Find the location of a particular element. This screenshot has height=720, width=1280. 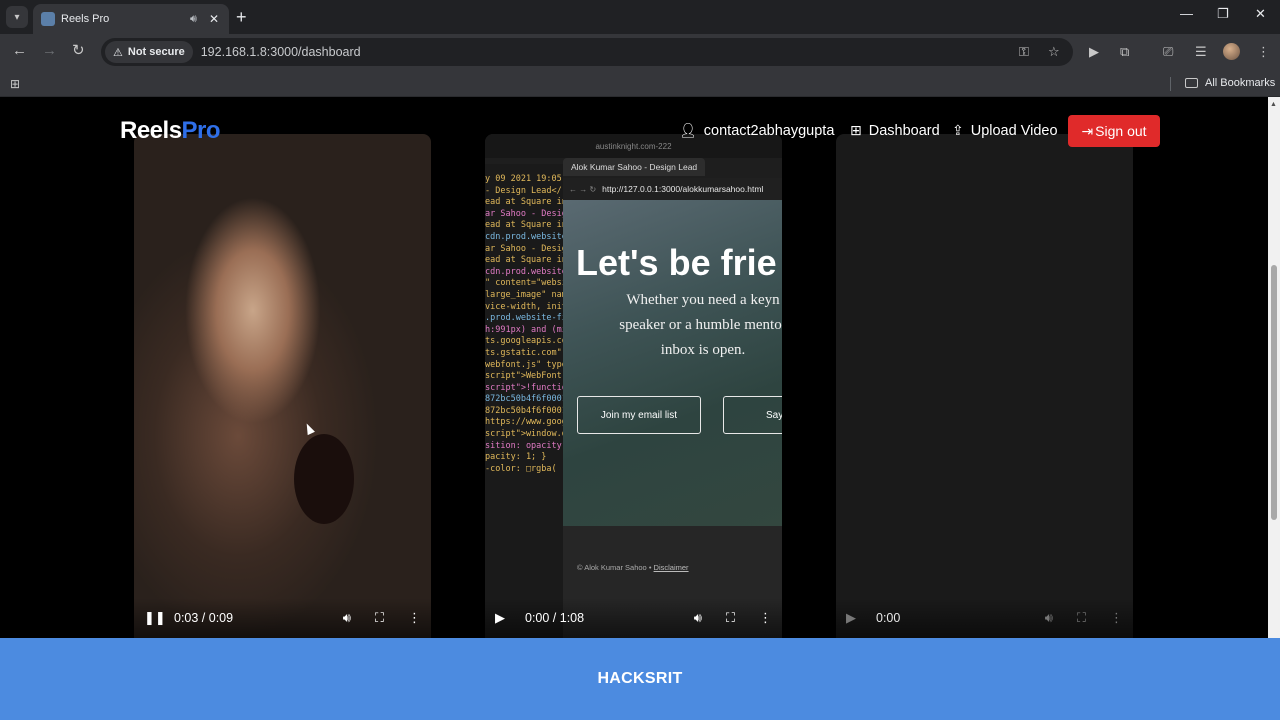

video-time-1: 0:03 / 0:09 is located at coordinates (204, 618).